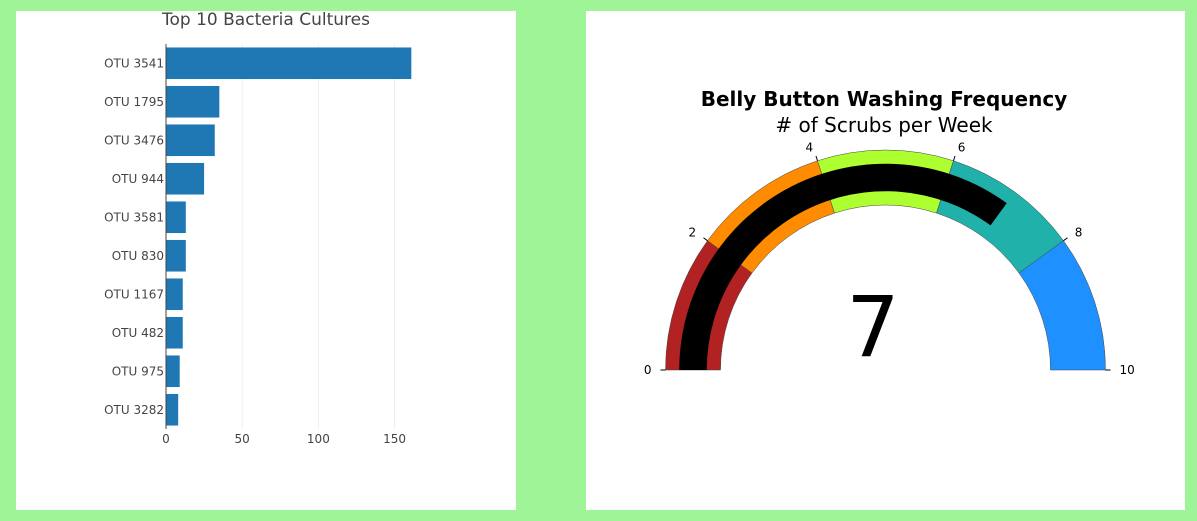 The image size is (1197, 521). I want to click on gauge-subtitle: # of Scrubs per Week, so click(884, 125).